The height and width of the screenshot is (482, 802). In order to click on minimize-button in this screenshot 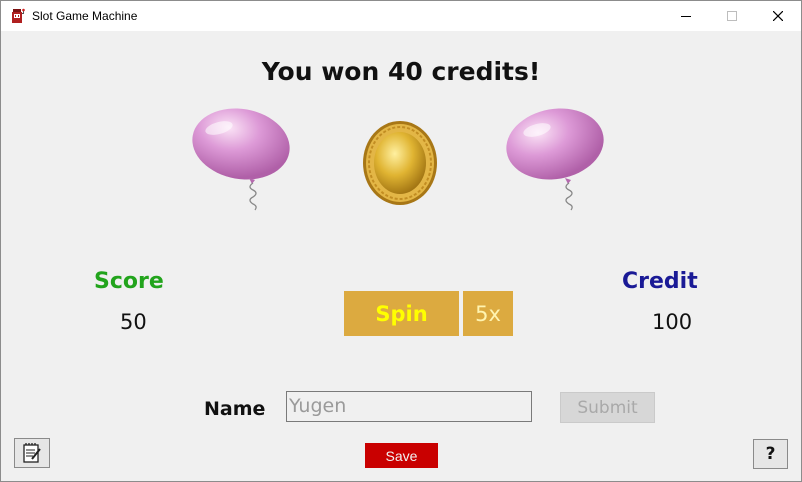, I will do `click(686, 16)`.